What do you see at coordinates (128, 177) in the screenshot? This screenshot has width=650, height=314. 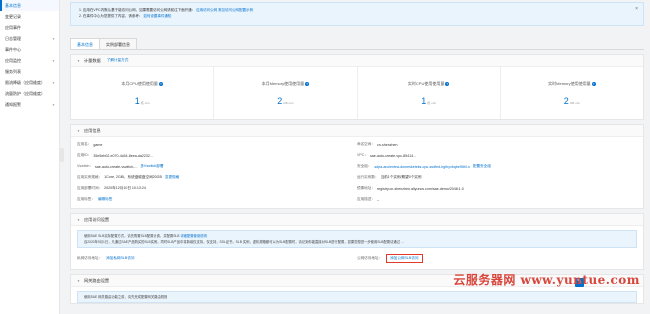 I see `info-instance-spec: 应用实例规格： 1Core, 2GiB，系统盘磁盘空间20GB 变更规格` at bounding box center [128, 177].